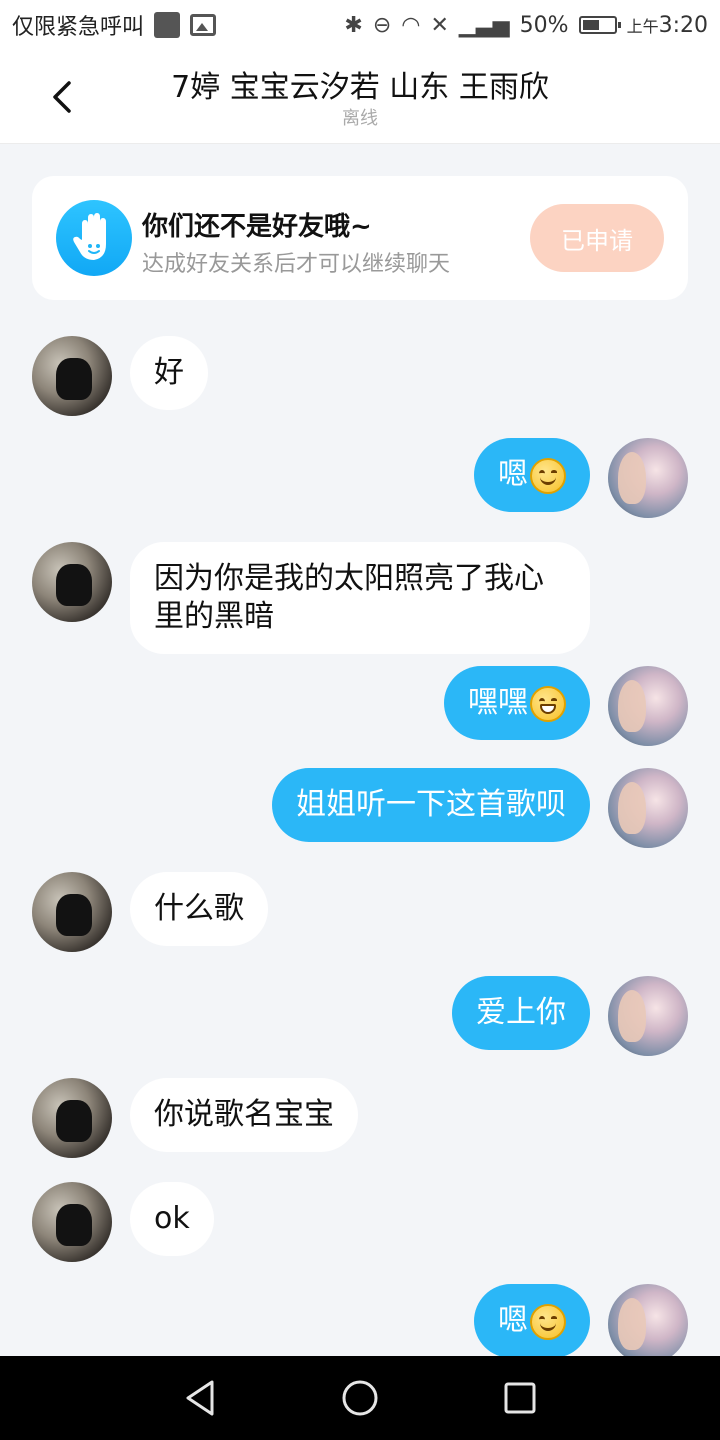 This screenshot has width=720, height=1440. I want to click on status-bar: 仅限紧急呼叫 ✱ ⊖ ◠ ✕ ▁▃▅ 50% 上午3:20, so click(360, 25).